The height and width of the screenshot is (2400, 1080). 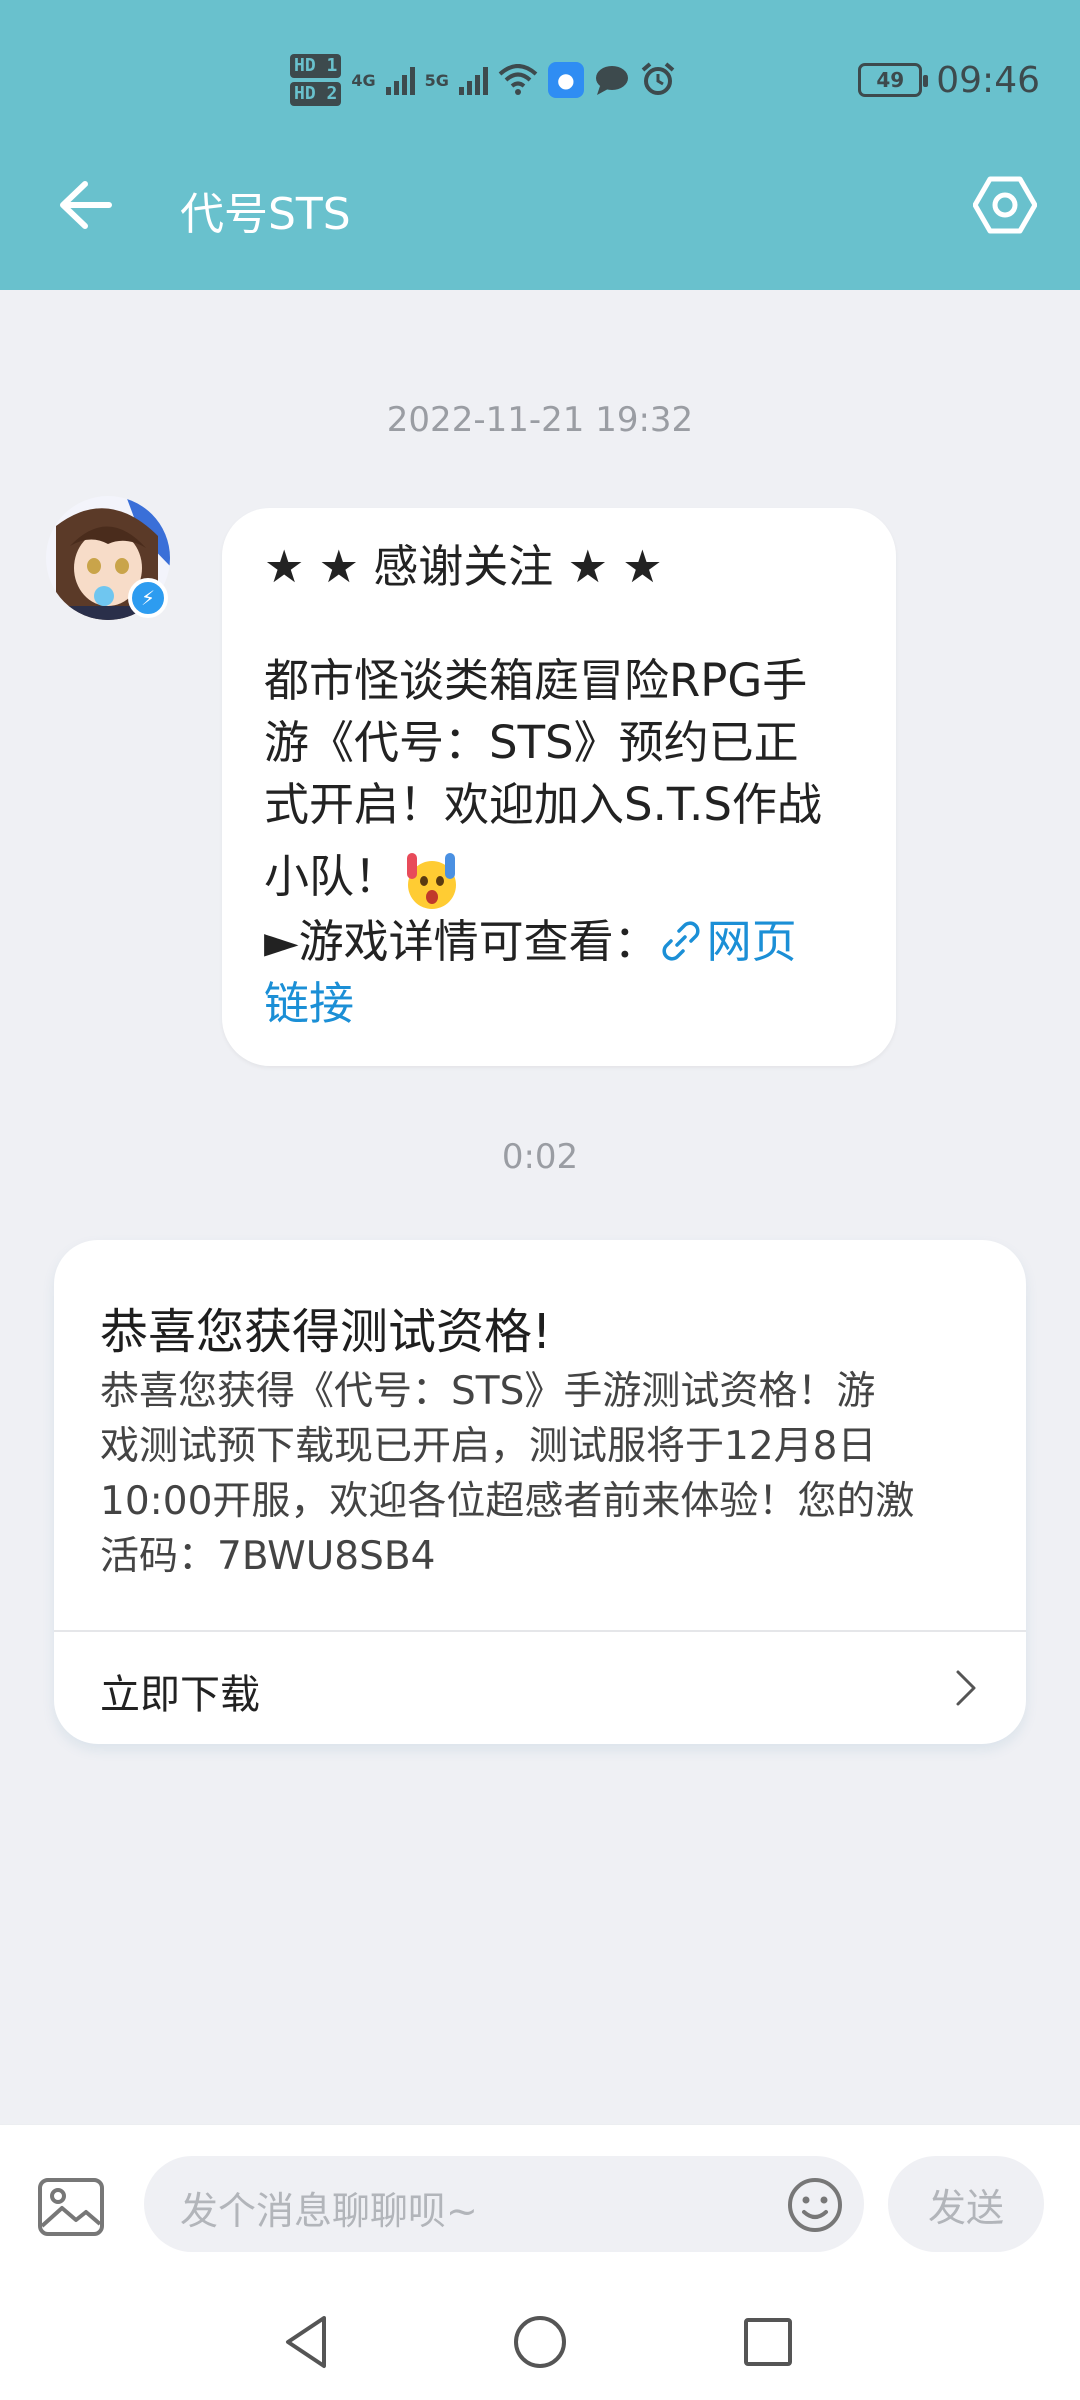 What do you see at coordinates (268, 1556) in the screenshot?
I see `card-body-line-4: 活码：7BWU8SB4` at bounding box center [268, 1556].